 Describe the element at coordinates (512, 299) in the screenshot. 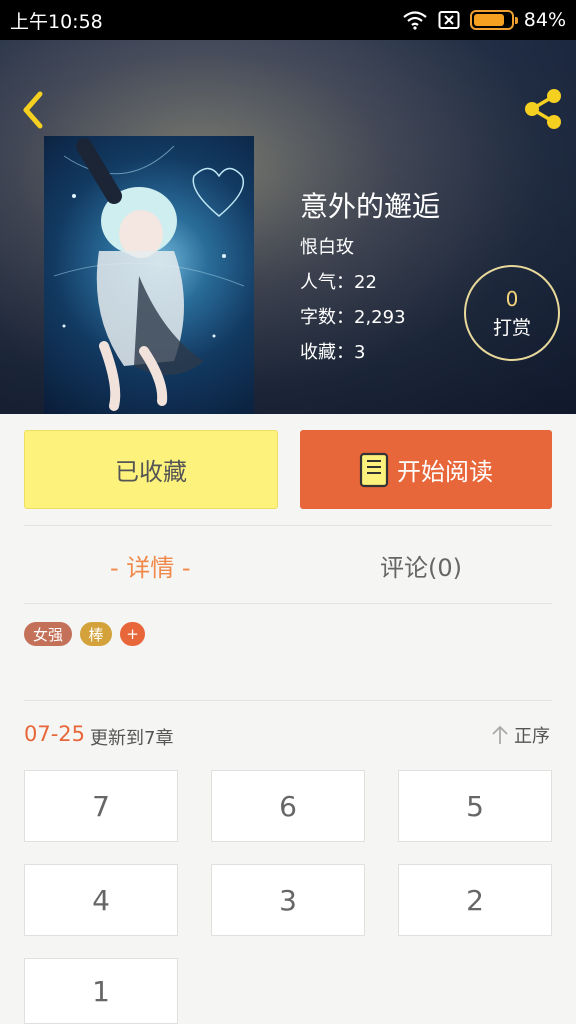

I see `reward-count: 0` at that location.